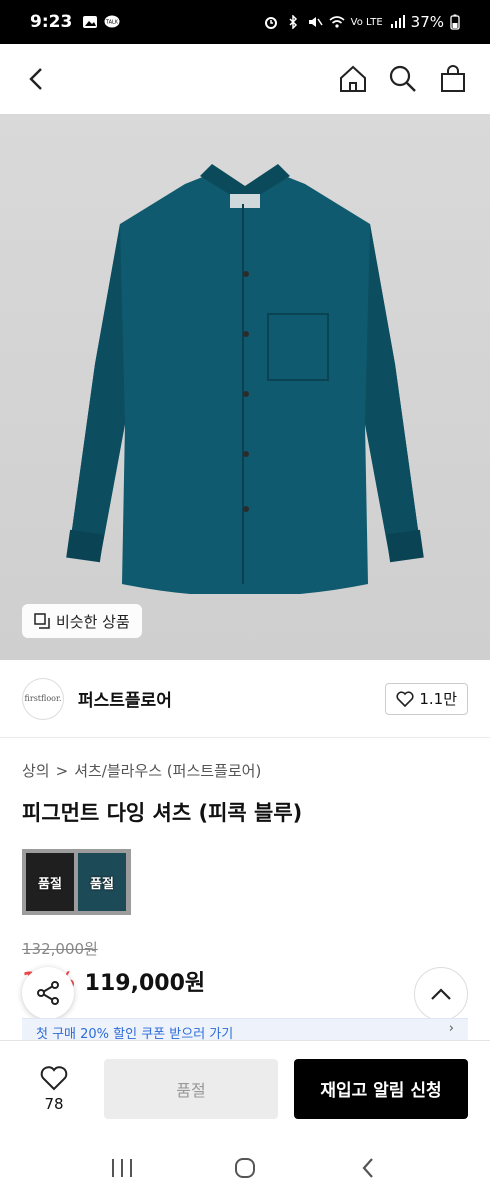 The height and width of the screenshot is (1200, 490). I want to click on top-navigation, so click(245, 79).